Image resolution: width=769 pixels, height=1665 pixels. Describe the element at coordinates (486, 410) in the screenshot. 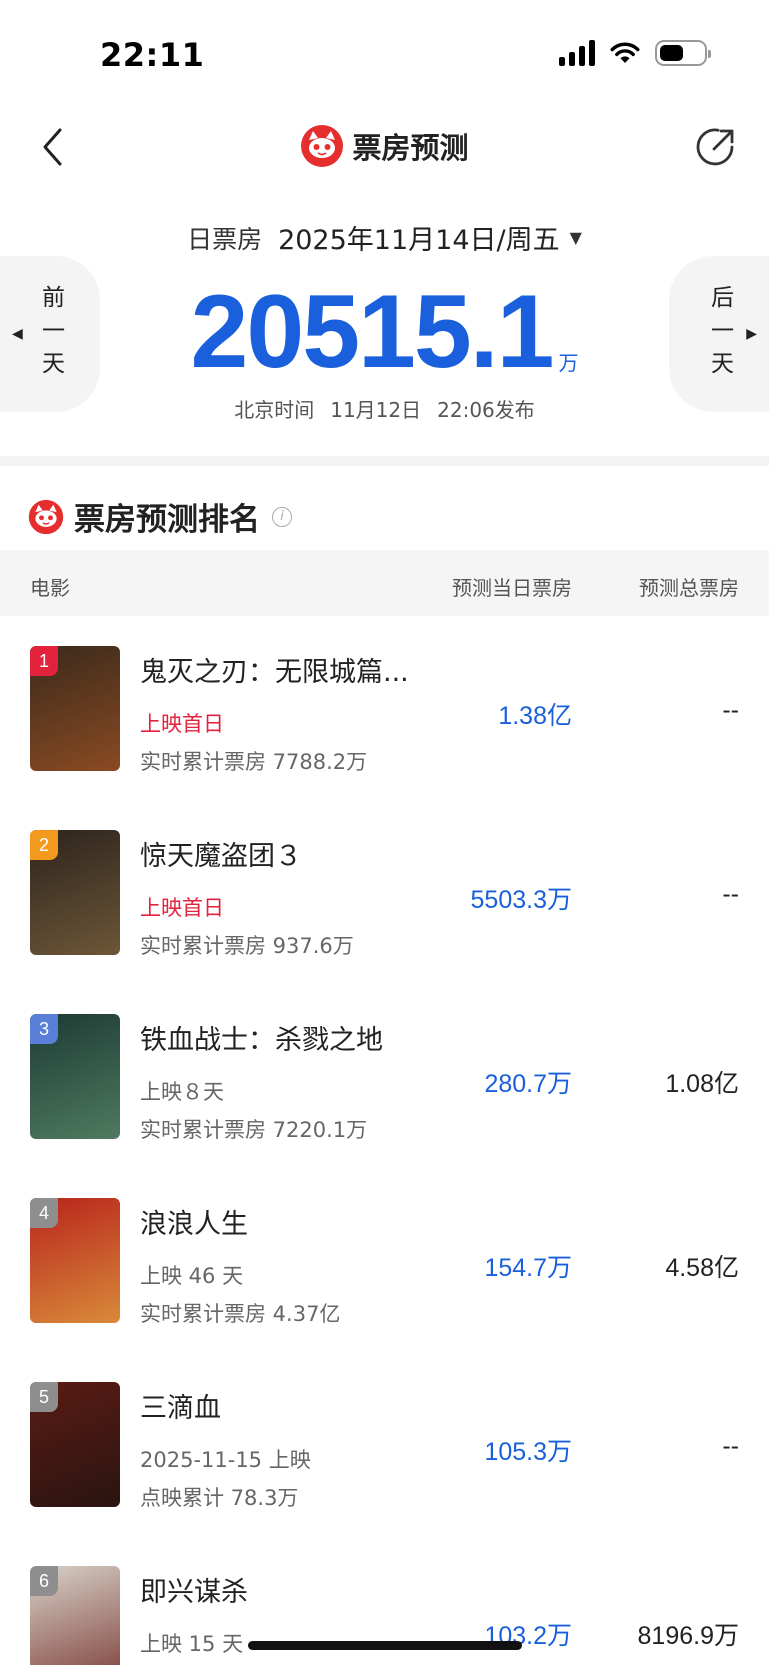

I see `release-time: 22:06发布` at that location.